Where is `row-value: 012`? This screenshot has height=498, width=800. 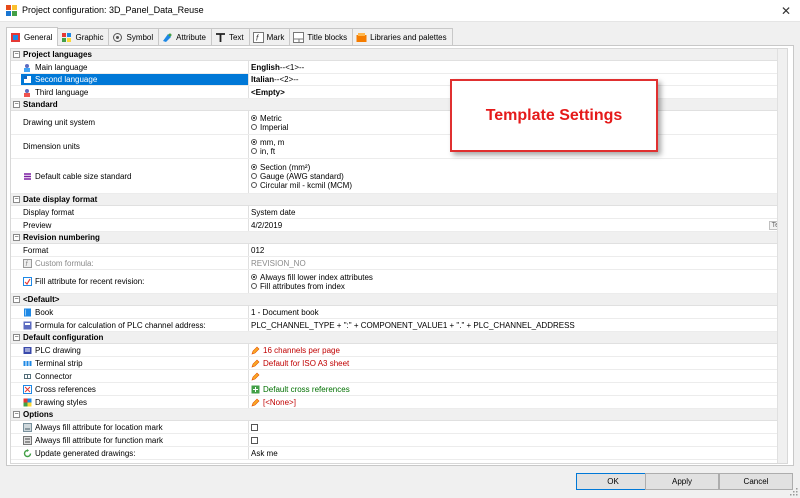 row-value: 012 is located at coordinates (514, 250).